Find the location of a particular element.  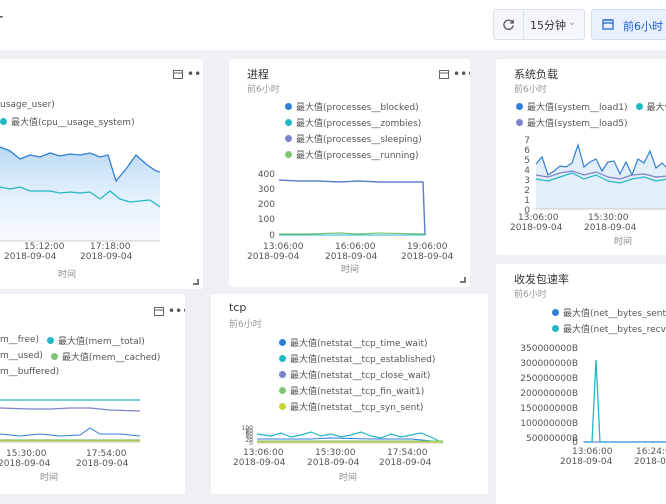

x-tick: 15:12:00 is located at coordinates (44, 247).